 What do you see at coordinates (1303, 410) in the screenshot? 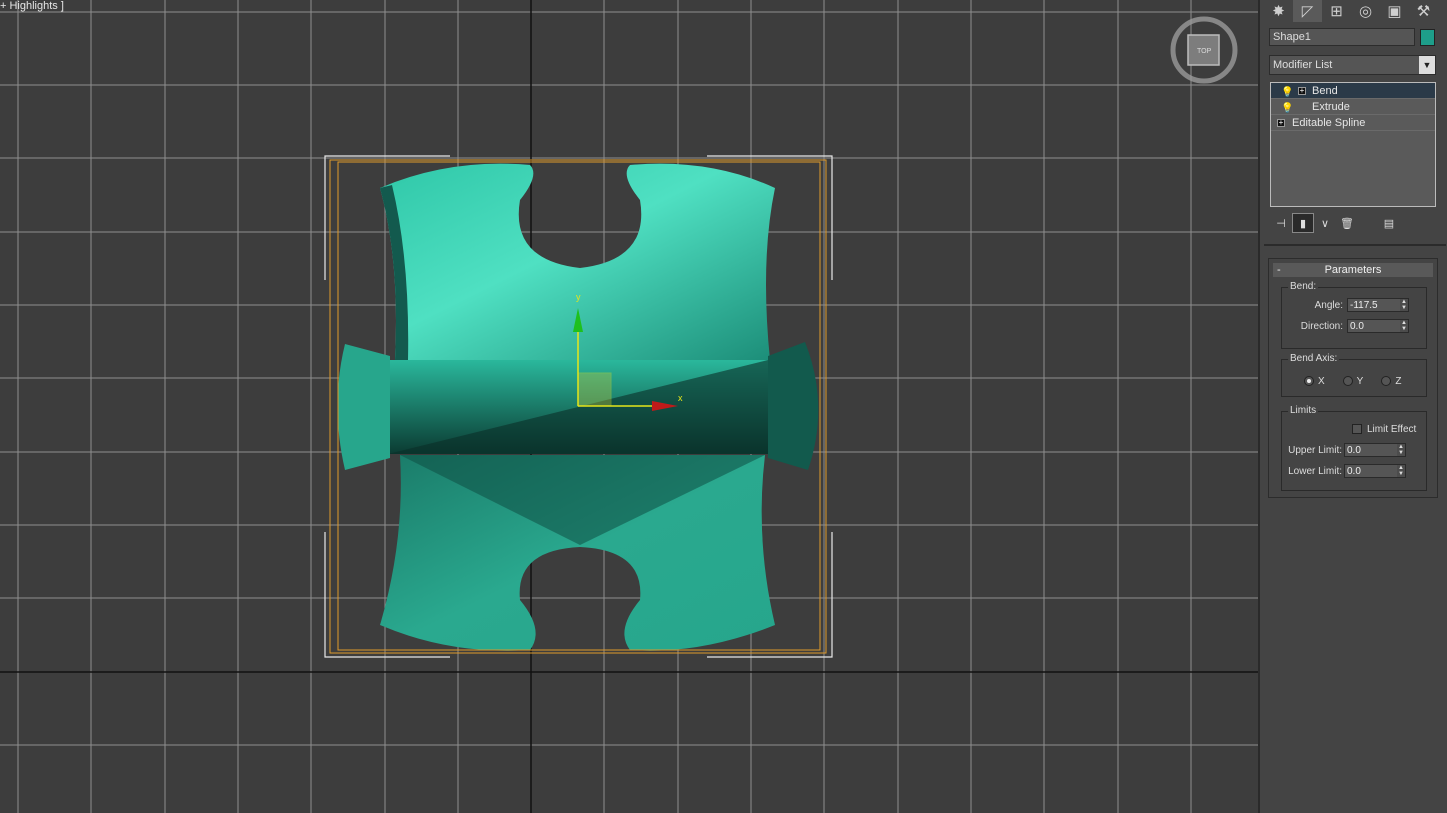
I see `limits-group-title: Limits` at bounding box center [1303, 410].